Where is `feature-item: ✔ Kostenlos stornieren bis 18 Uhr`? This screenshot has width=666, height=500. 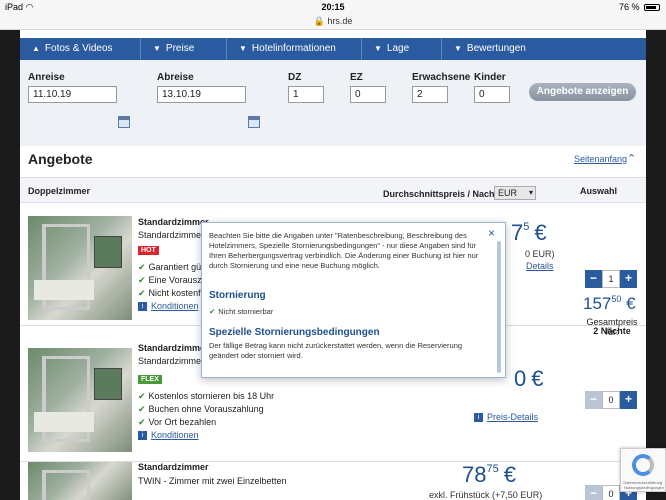
feature-item: ✔ Kostenlos stornieren bis 18 Uhr is located at coordinates (206, 396).